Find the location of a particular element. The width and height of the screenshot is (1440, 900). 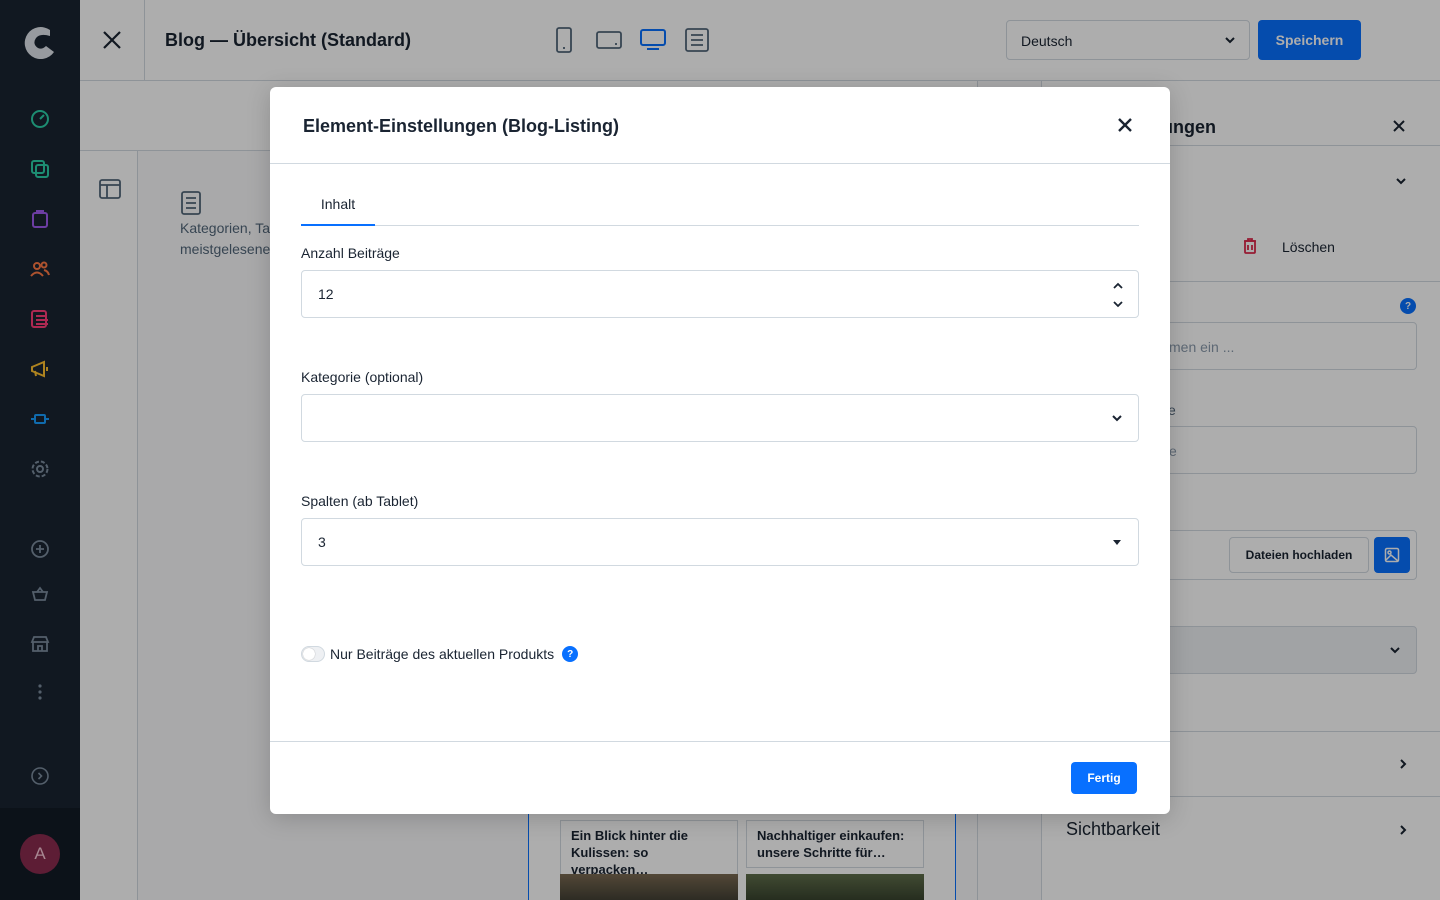

columns-label: Spalten (ab Tablet) is located at coordinates (360, 501).